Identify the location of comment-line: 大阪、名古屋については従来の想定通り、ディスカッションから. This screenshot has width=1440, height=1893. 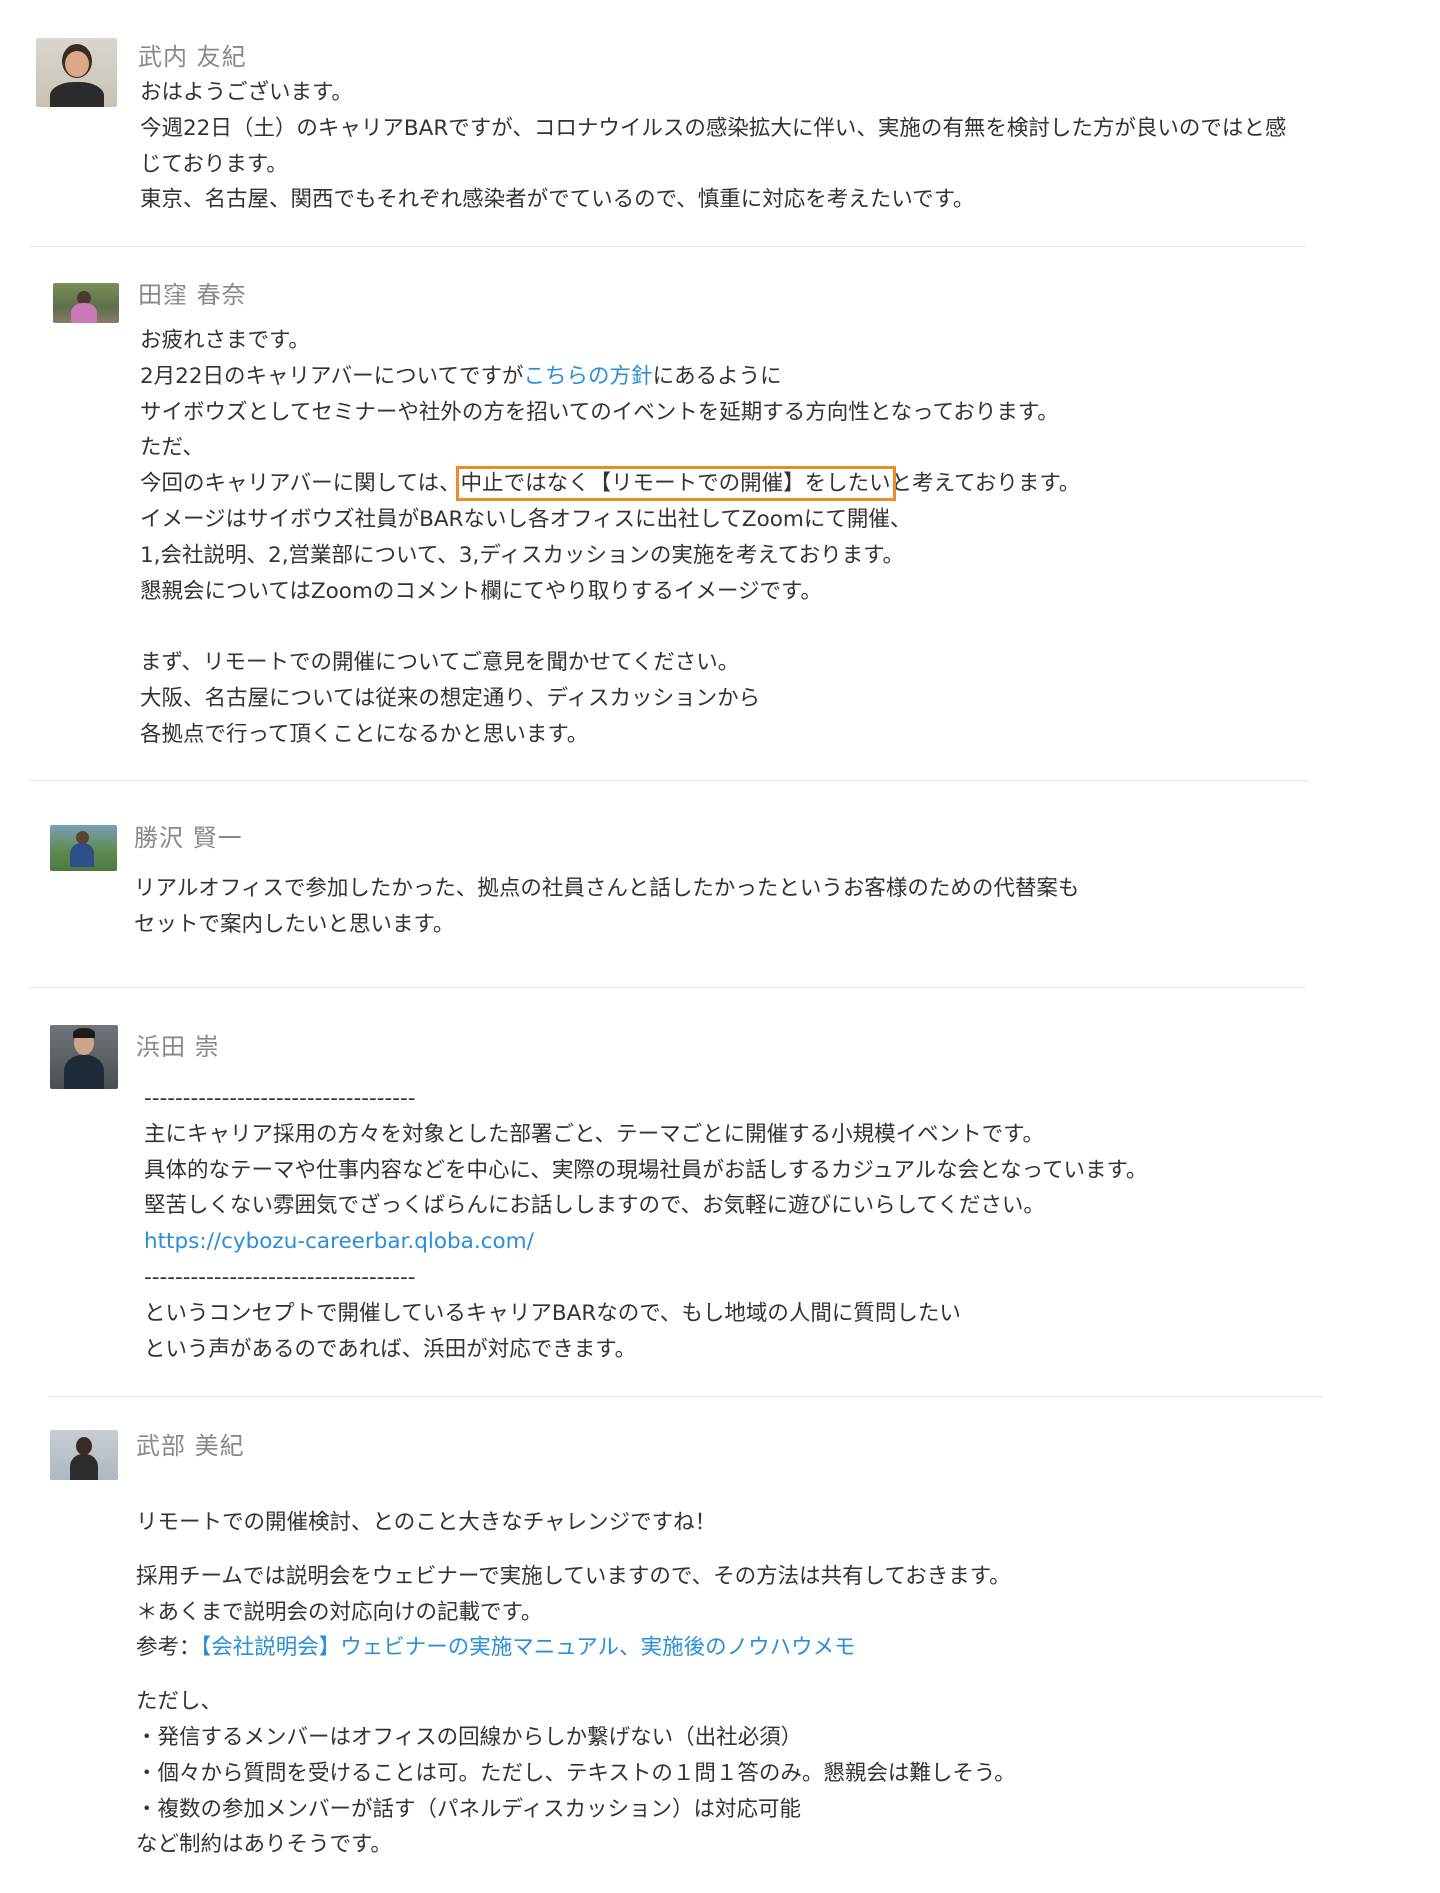
(450, 698).